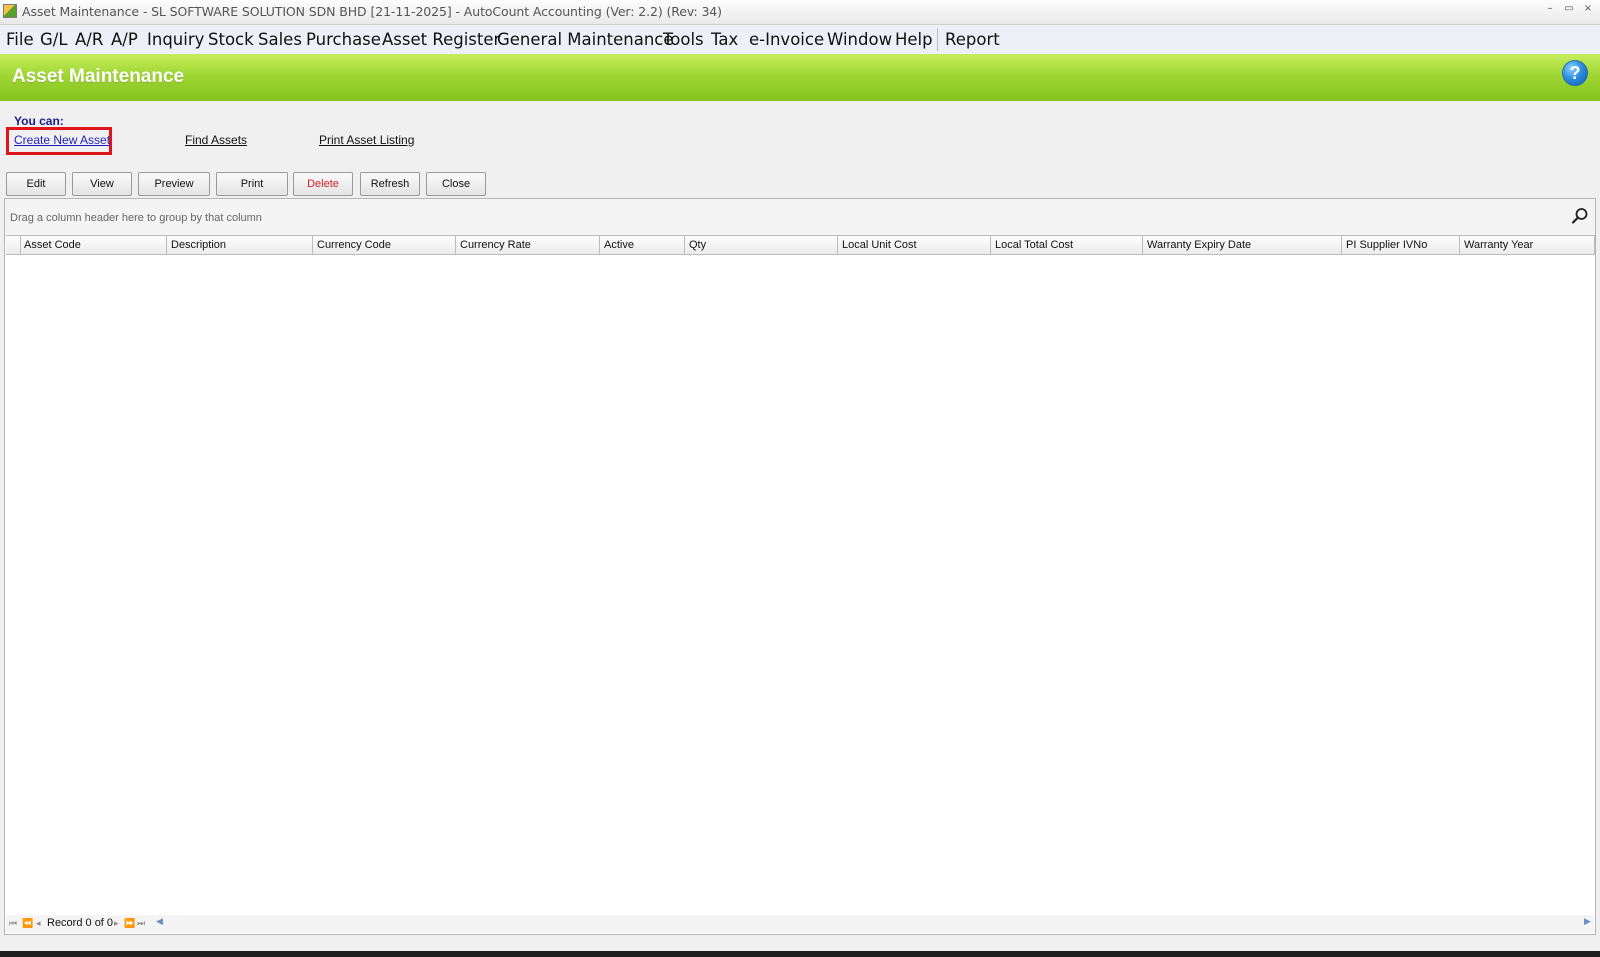  I want to click on menu-tax: Tax, so click(724, 39).